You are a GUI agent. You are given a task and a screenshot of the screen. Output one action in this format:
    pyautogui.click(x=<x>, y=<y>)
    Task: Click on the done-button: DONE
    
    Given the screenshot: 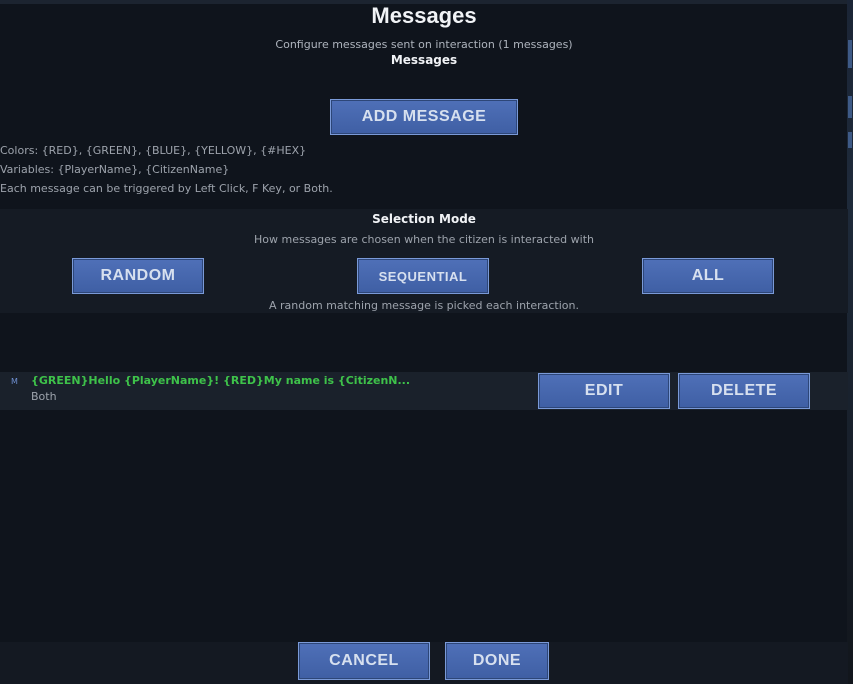 What is the action you would take?
    pyautogui.click(x=497, y=661)
    